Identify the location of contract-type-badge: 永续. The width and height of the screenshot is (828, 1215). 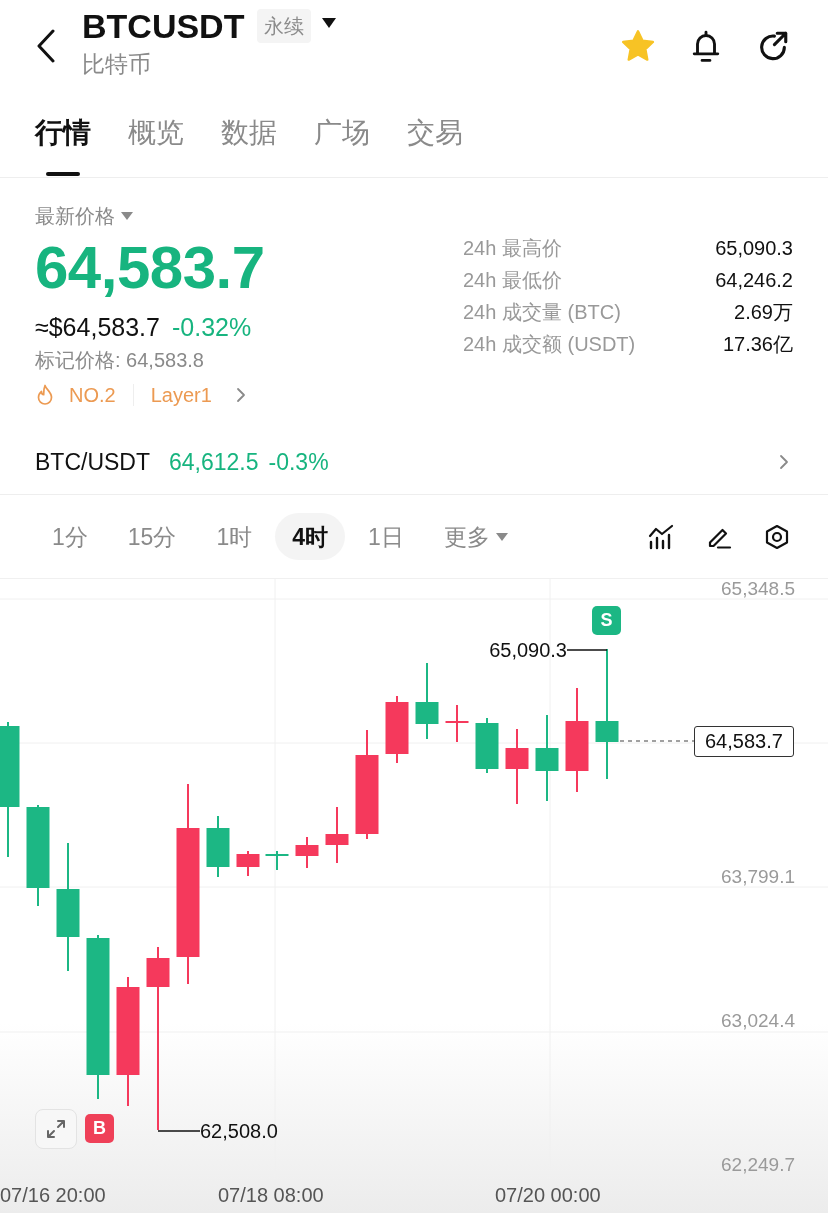
(284, 26).